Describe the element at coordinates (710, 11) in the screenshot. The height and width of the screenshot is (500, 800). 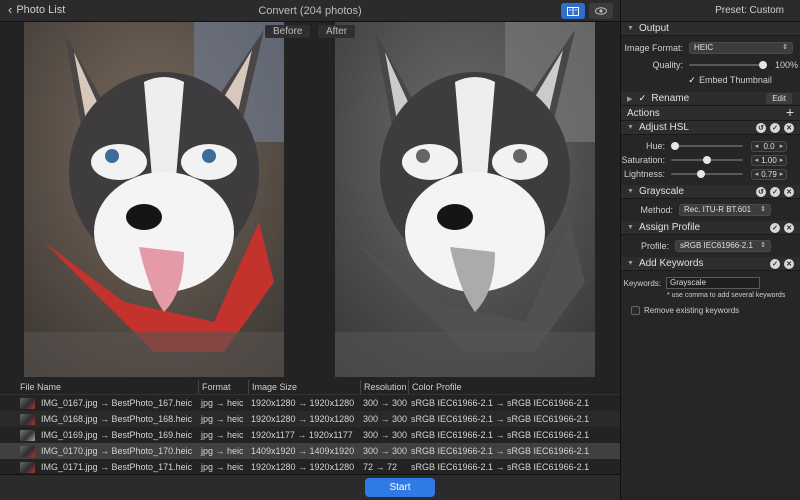
I see `preset-selector: Preset: Custom` at that location.